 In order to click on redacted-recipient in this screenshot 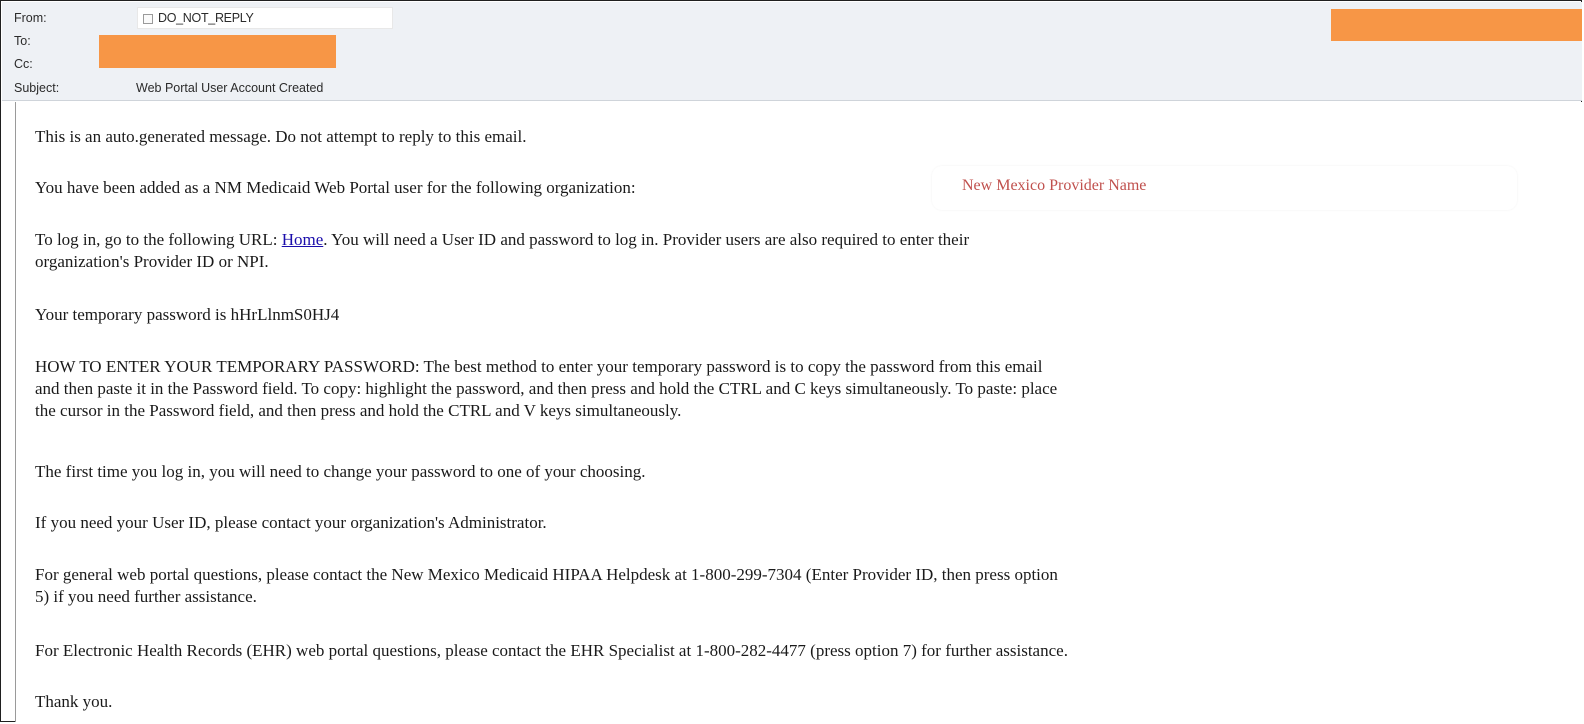, I will do `click(217, 51)`.